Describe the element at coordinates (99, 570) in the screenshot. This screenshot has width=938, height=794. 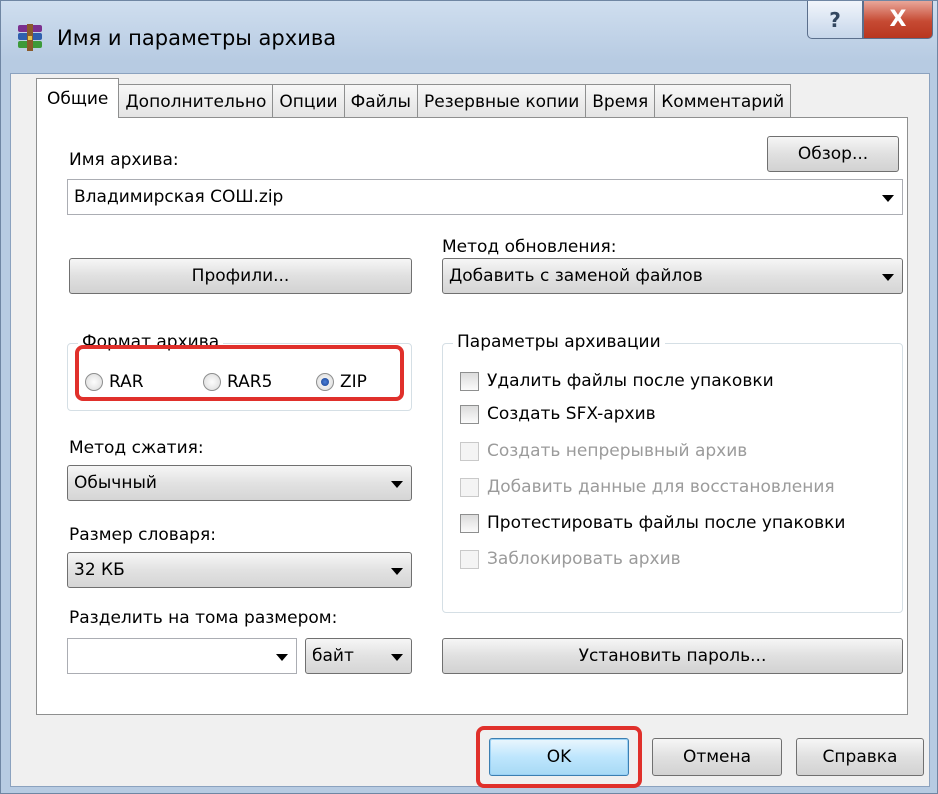
I see `dictionary-size-value: 32 КБ` at that location.